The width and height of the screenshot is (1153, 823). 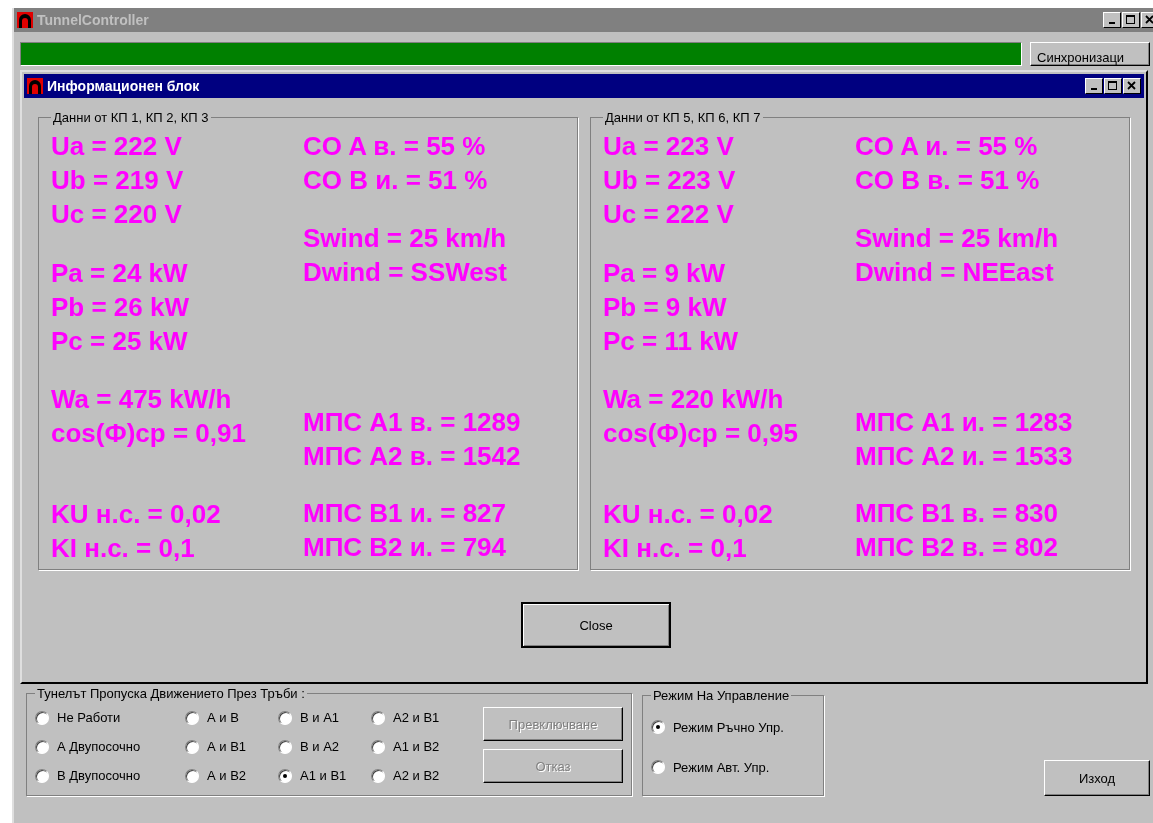 I want to click on reading-text: Pc = 11 kW, so click(x=671, y=341).